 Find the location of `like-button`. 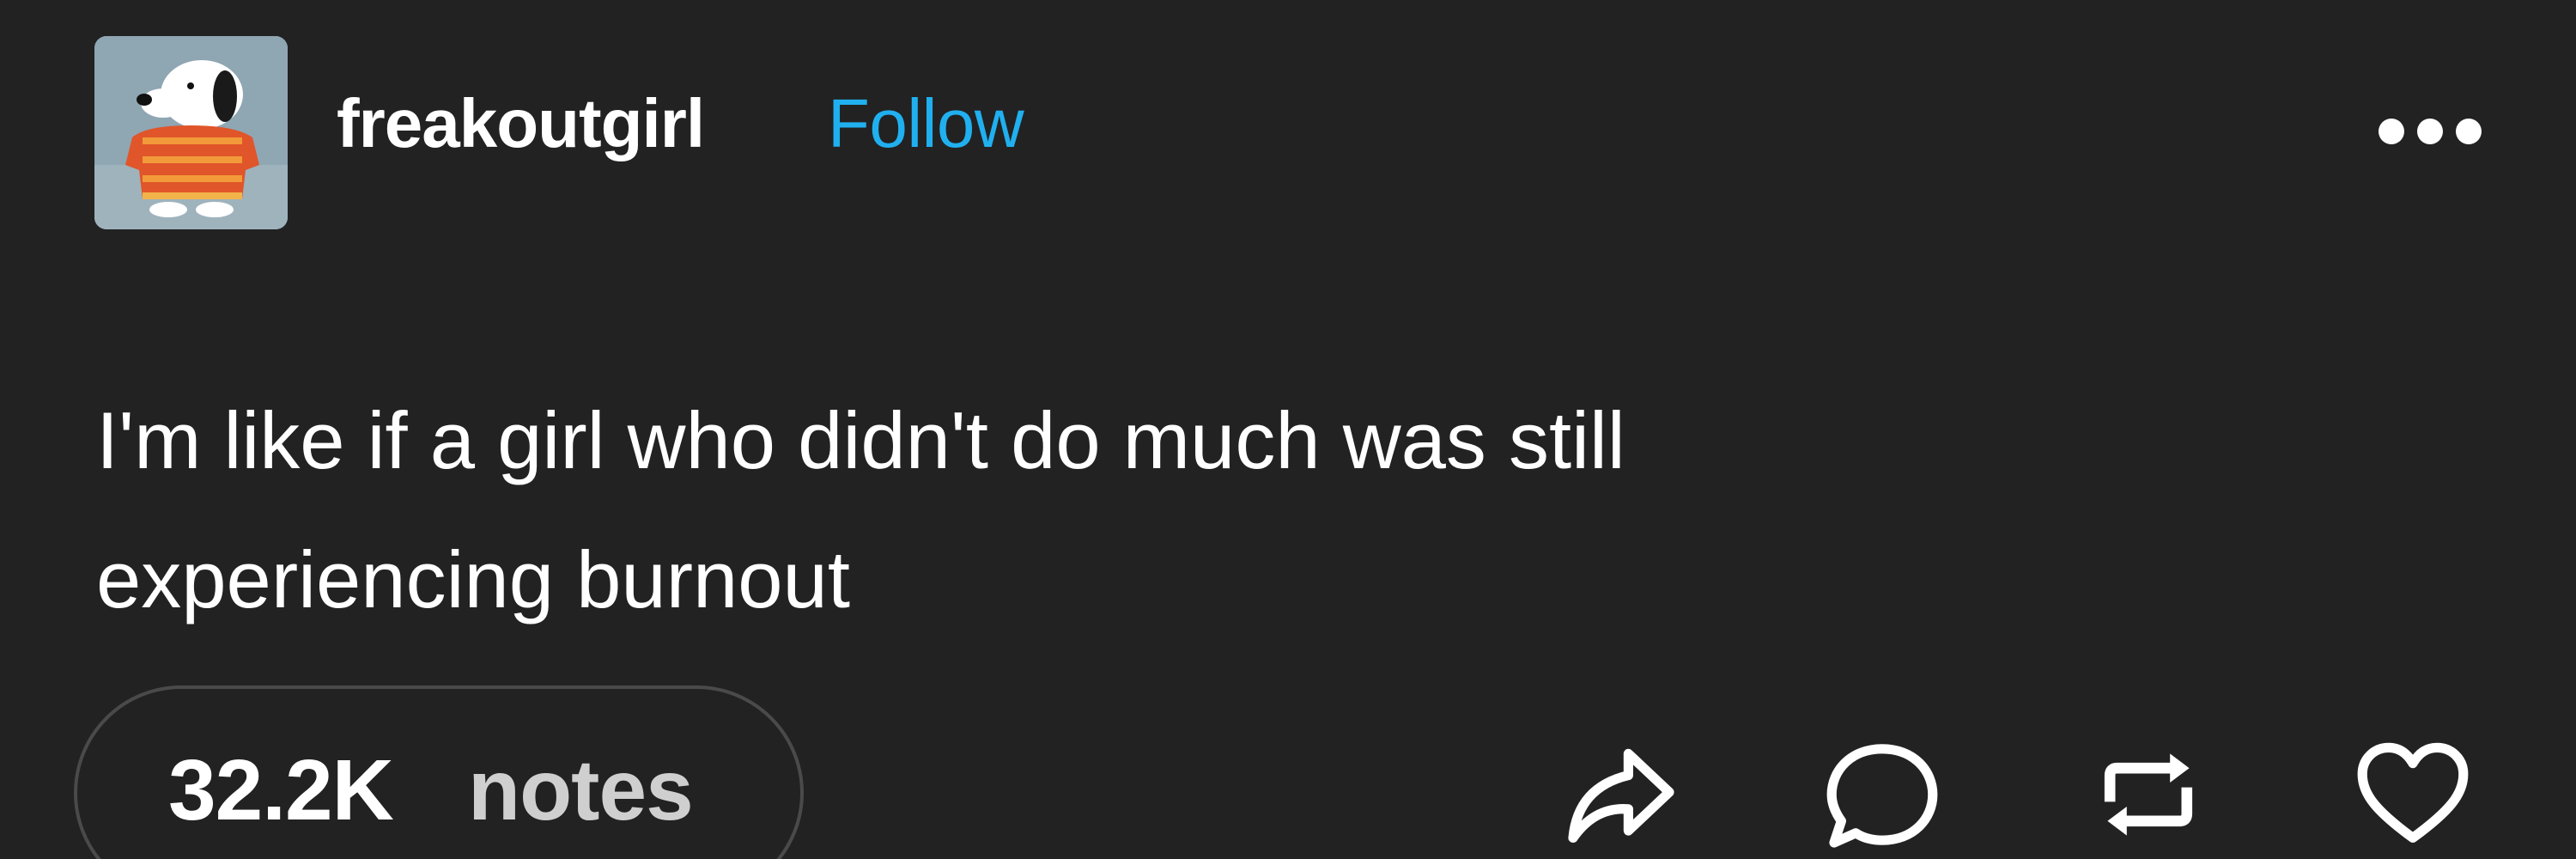

like-button is located at coordinates (2413, 794).